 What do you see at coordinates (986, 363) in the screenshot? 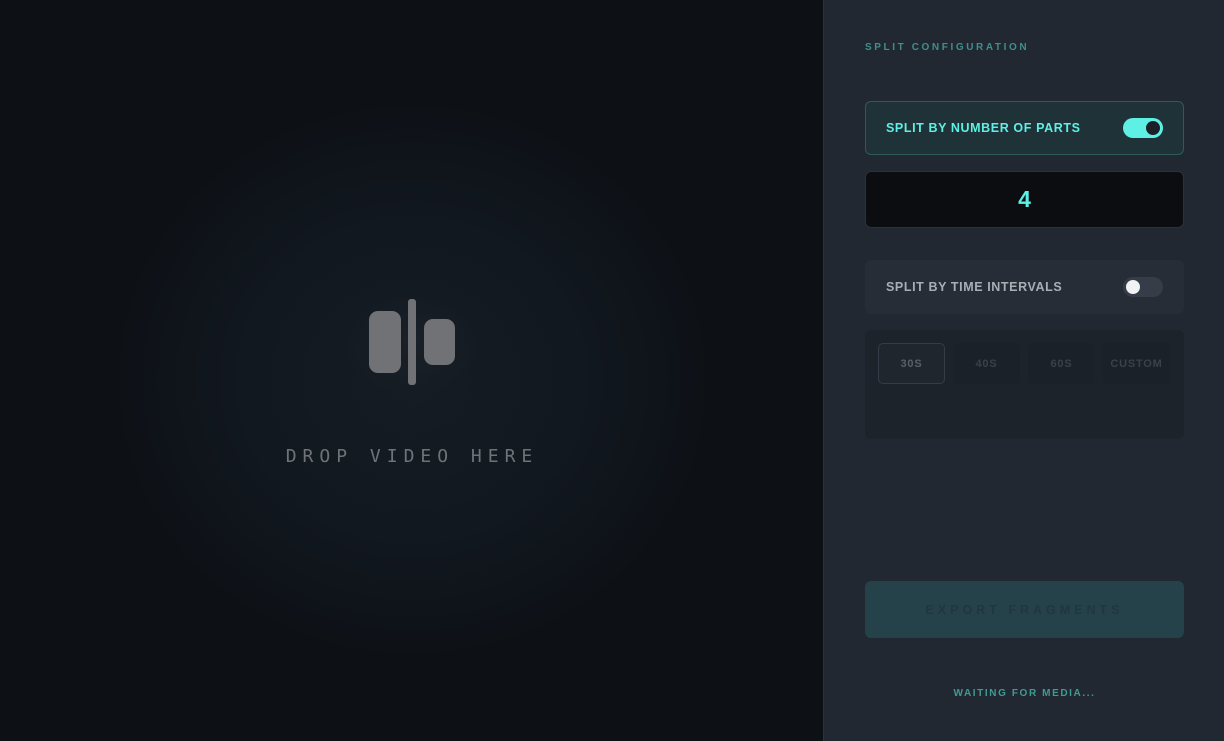
I see `interval-option-40s: 40S` at bounding box center [986, 363].